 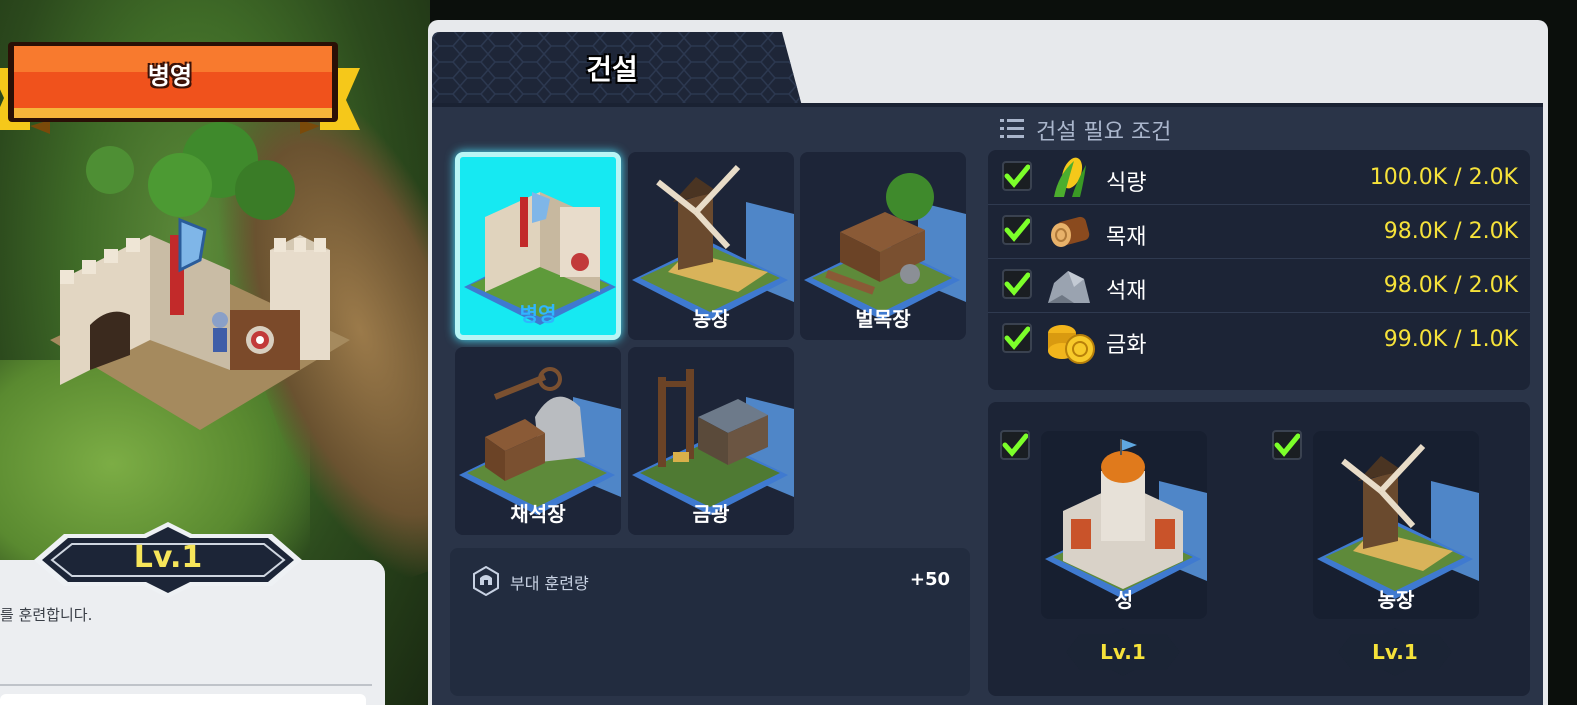 I want to click on list-icon, so click(x=1012, y=128).